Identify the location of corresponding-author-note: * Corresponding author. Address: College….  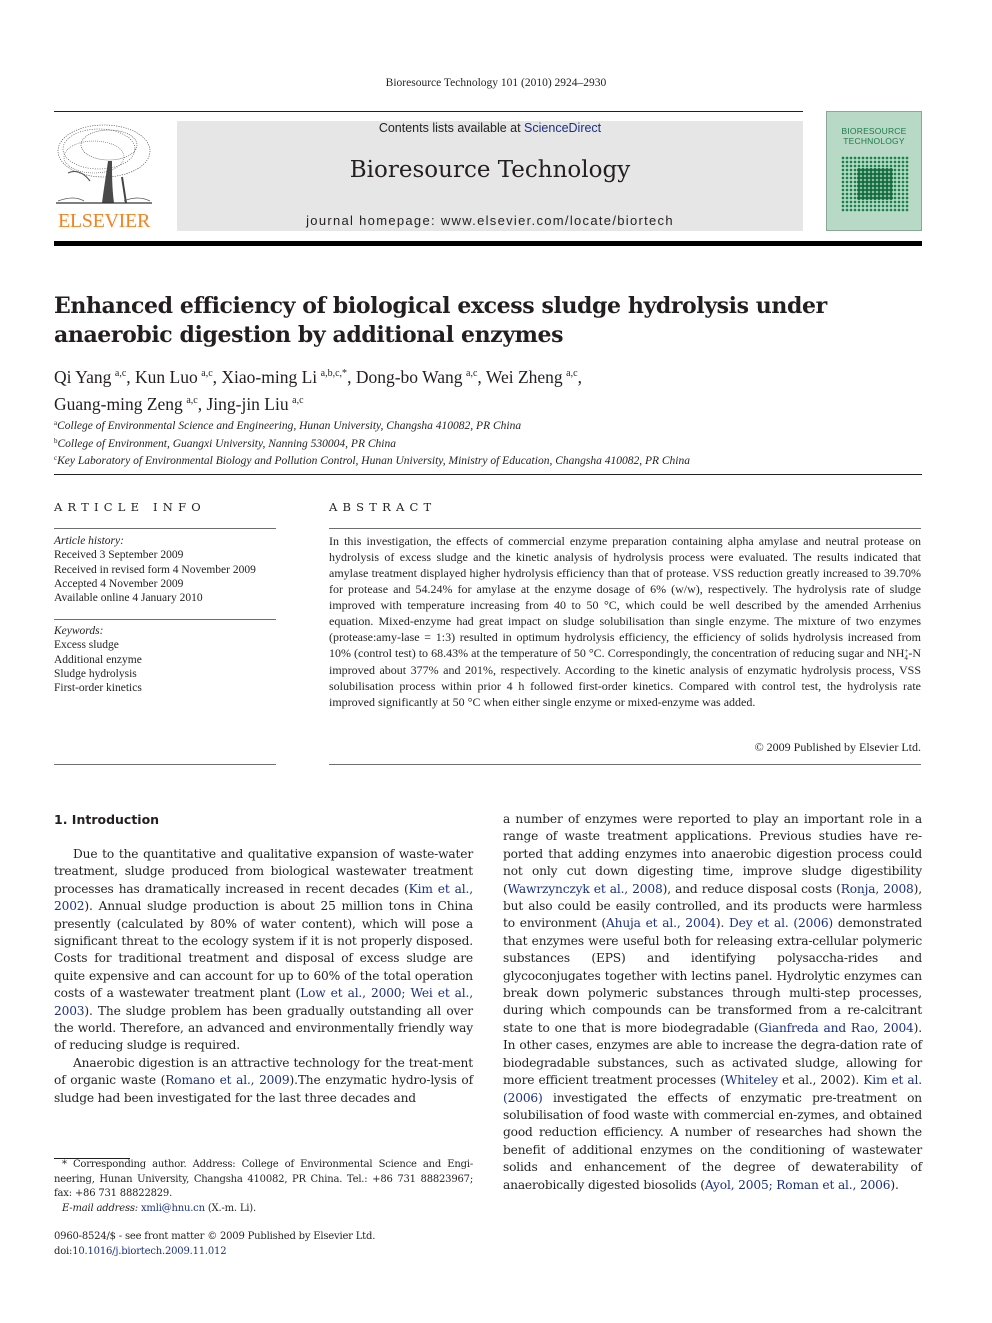
(263, 1179).